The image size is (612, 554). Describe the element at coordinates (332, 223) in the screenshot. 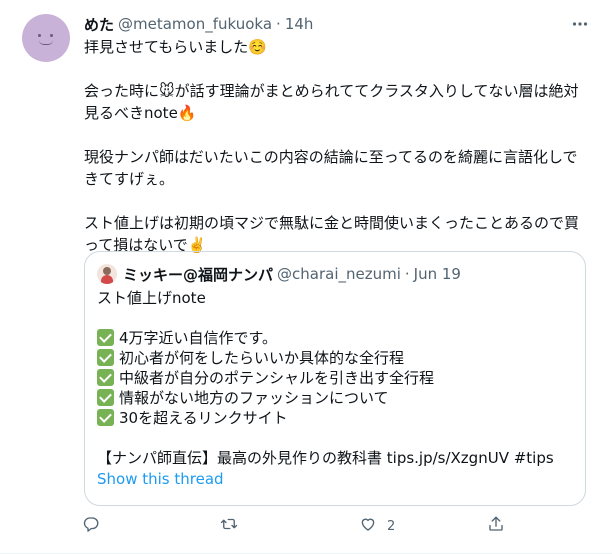

I see `tweet-line: スト値上げは初期の頃マジで無駄に金と時間使いまくったことあるので買` at that location.